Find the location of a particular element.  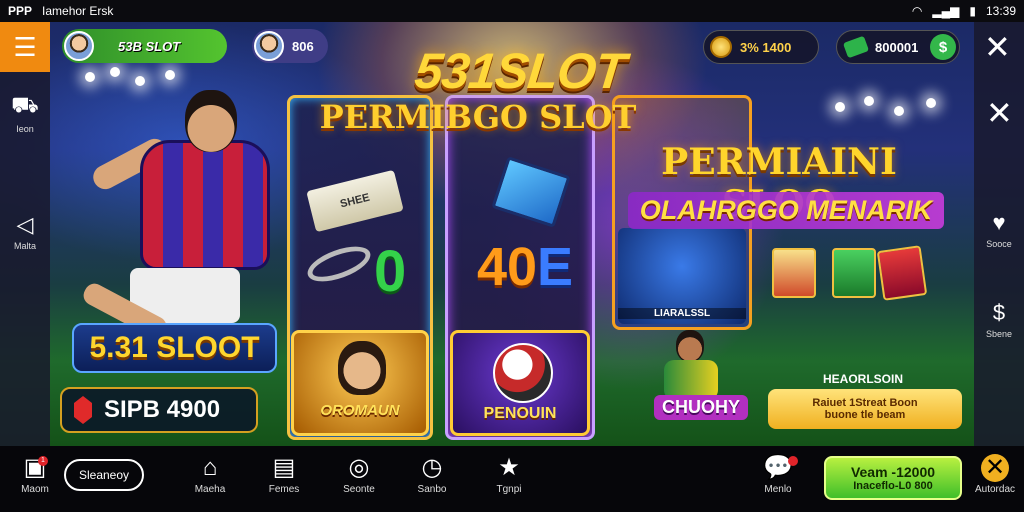

zero-symbol: 0 is located at coordinates (390, 271).